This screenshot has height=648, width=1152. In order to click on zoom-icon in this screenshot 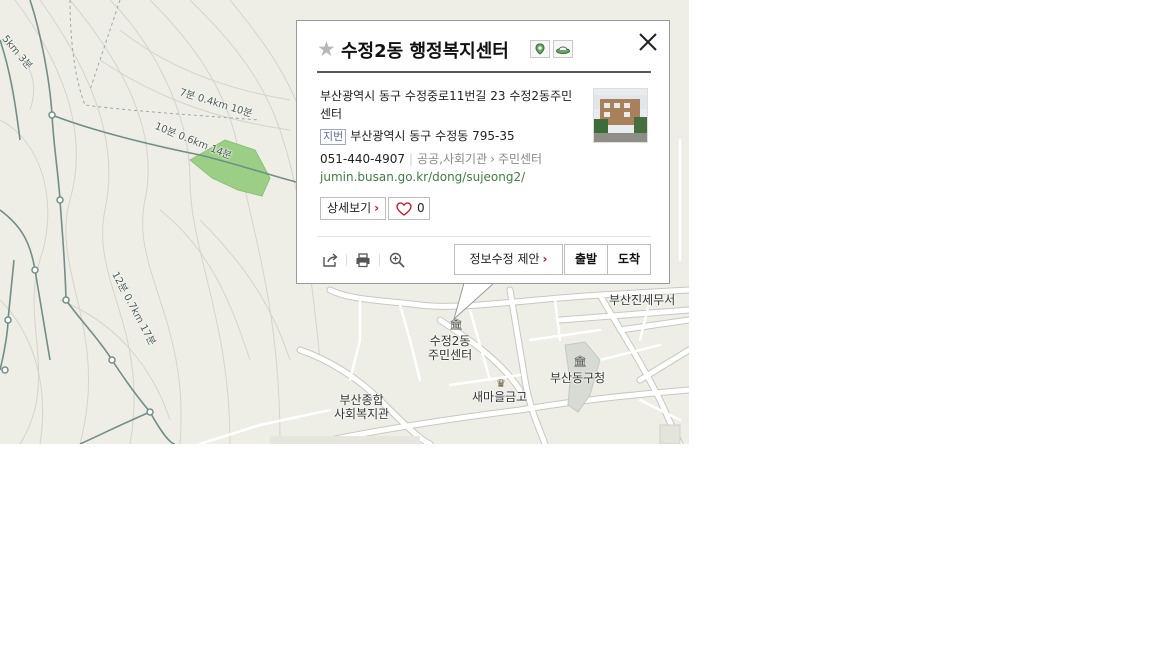, I will do `click(397, 260)`.